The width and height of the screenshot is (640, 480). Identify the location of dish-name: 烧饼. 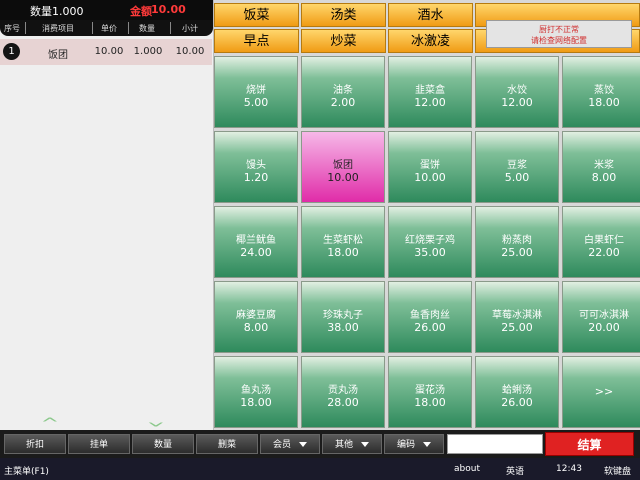
(256, 90).